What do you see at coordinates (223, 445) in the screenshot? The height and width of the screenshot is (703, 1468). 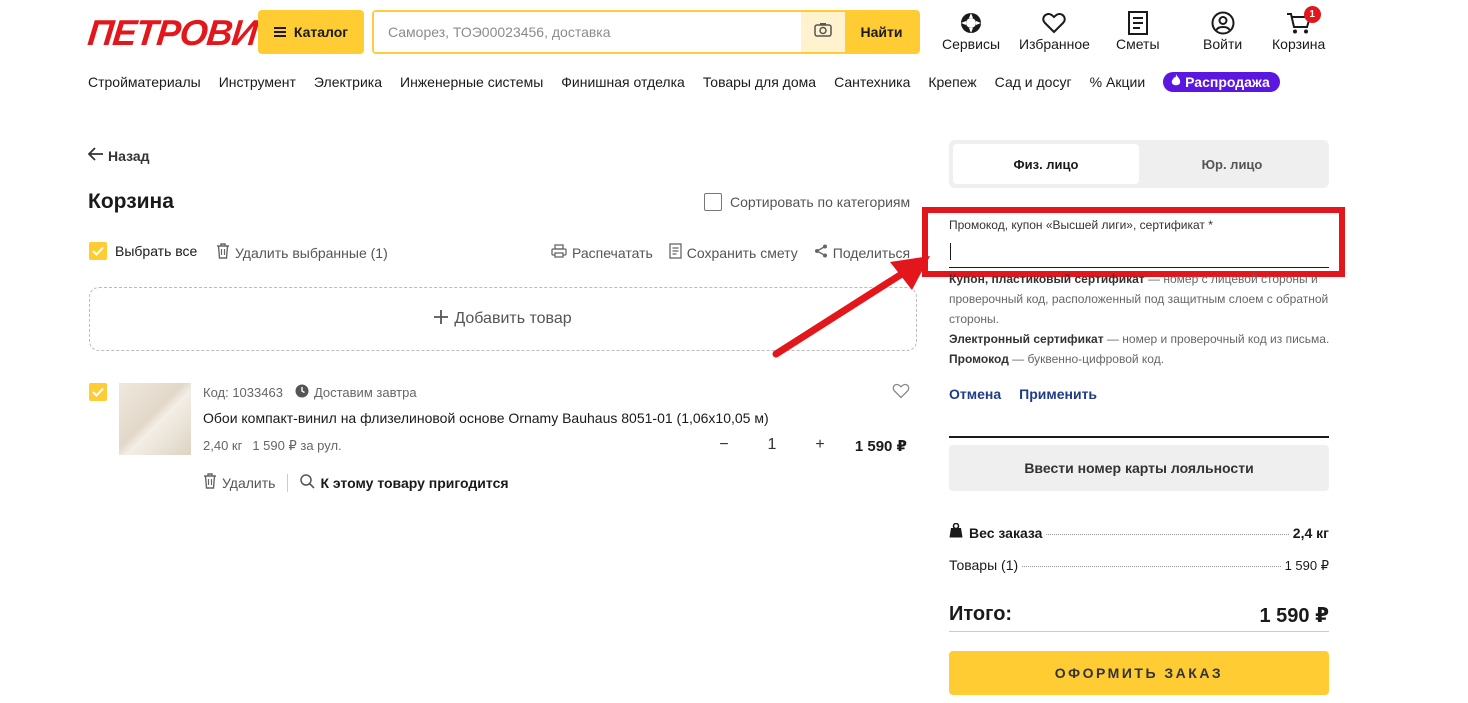 I see `product-weight: 2,40 кг` at bounding box center [223, 445].